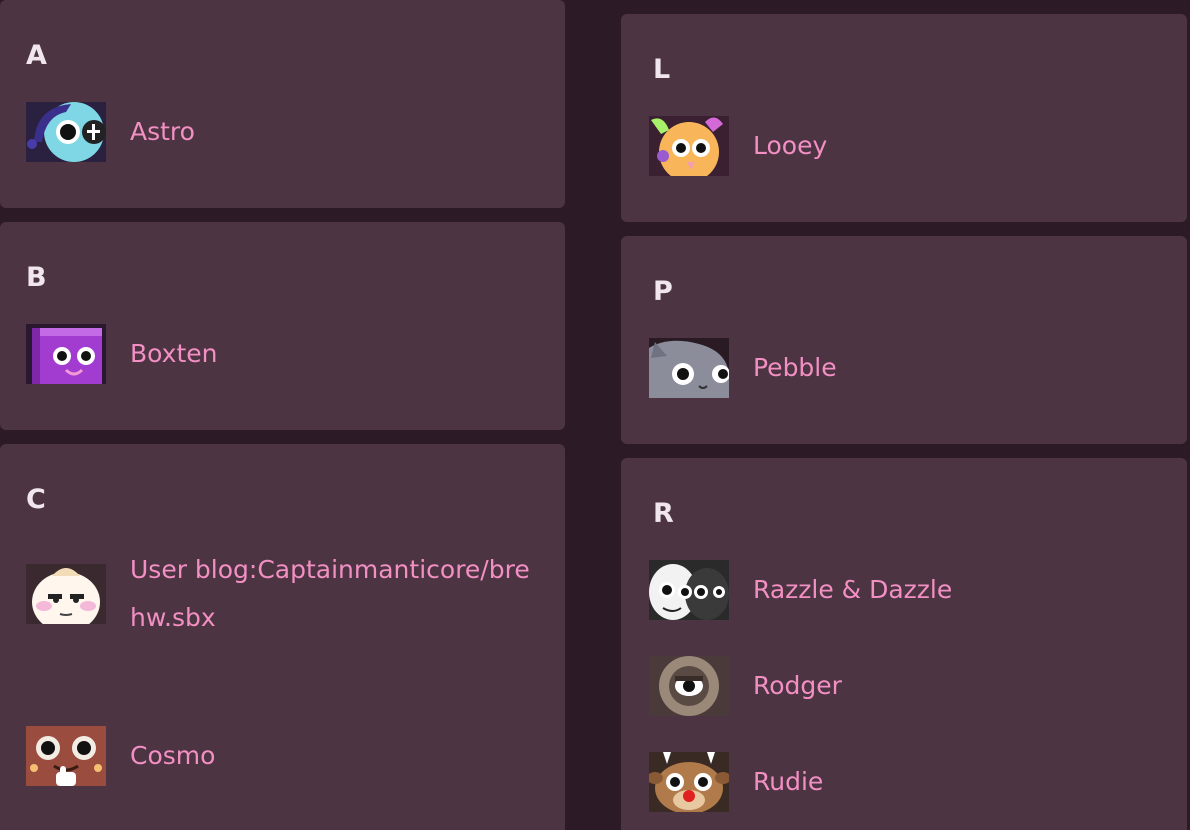  What do you see at coordinates (43, 504) in the screenshot?
I see `group-letter-c: C` at bounding box center [43, 504].